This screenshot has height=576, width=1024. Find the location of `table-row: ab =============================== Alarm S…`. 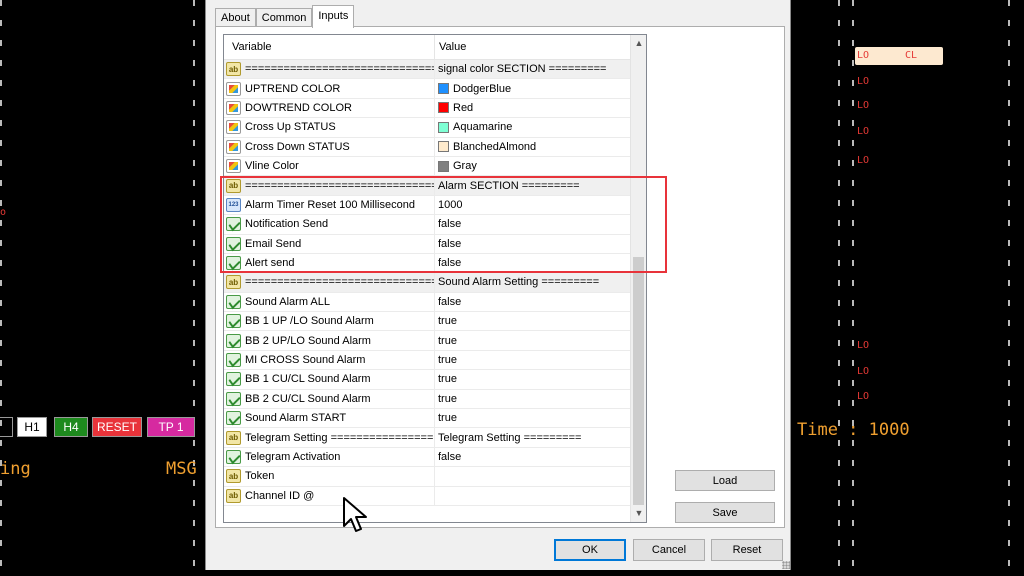

table-row: ab =============================== Alarm S… is located at coordinates (427, 186).